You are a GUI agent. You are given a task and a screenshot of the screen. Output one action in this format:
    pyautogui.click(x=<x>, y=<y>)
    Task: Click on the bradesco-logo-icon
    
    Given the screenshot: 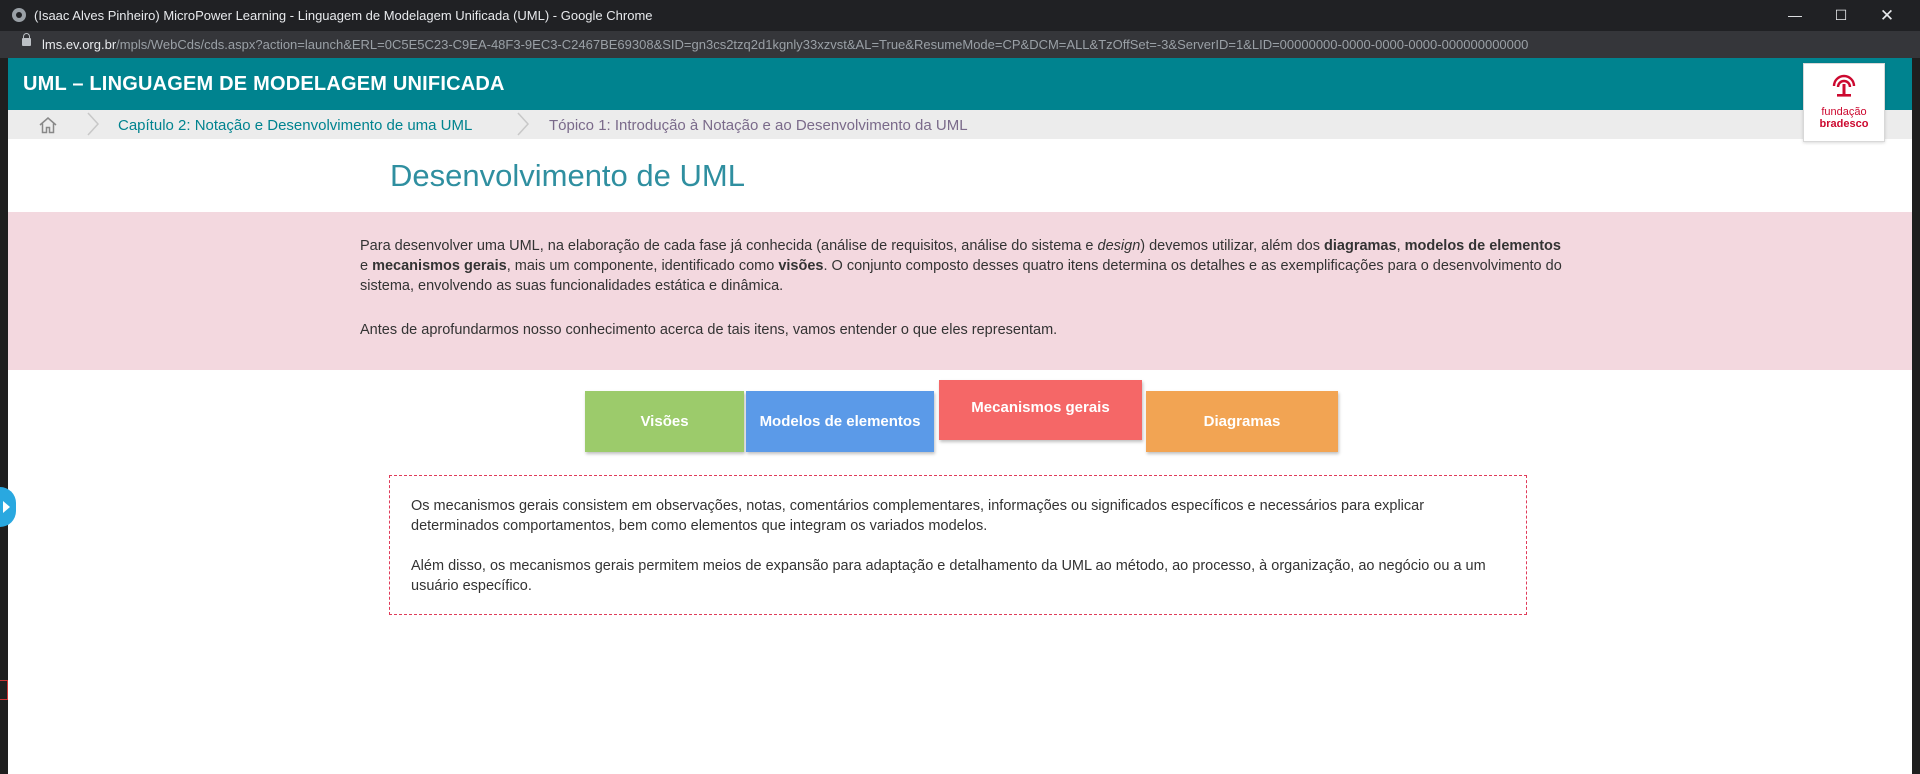 What is the action you would take?
    pyautogui.click(x=1844, y=85)
    